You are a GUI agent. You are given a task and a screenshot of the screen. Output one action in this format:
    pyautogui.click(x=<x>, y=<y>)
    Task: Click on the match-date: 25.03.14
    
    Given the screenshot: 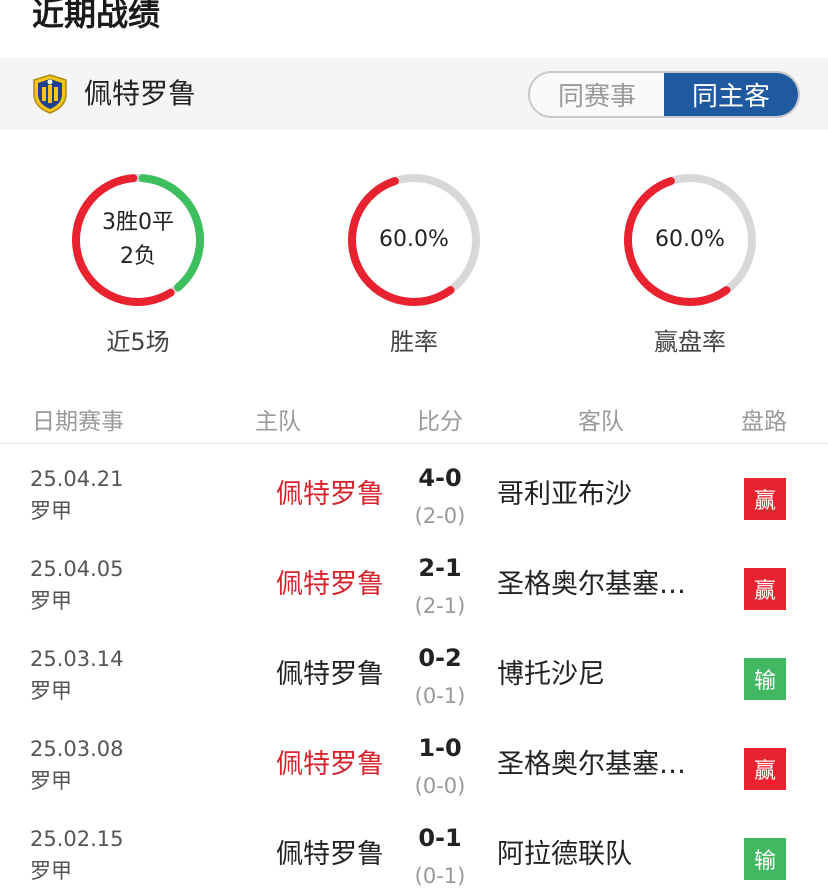 What is the action you would take?
    pyautogui.click(x=77, y=659)
    